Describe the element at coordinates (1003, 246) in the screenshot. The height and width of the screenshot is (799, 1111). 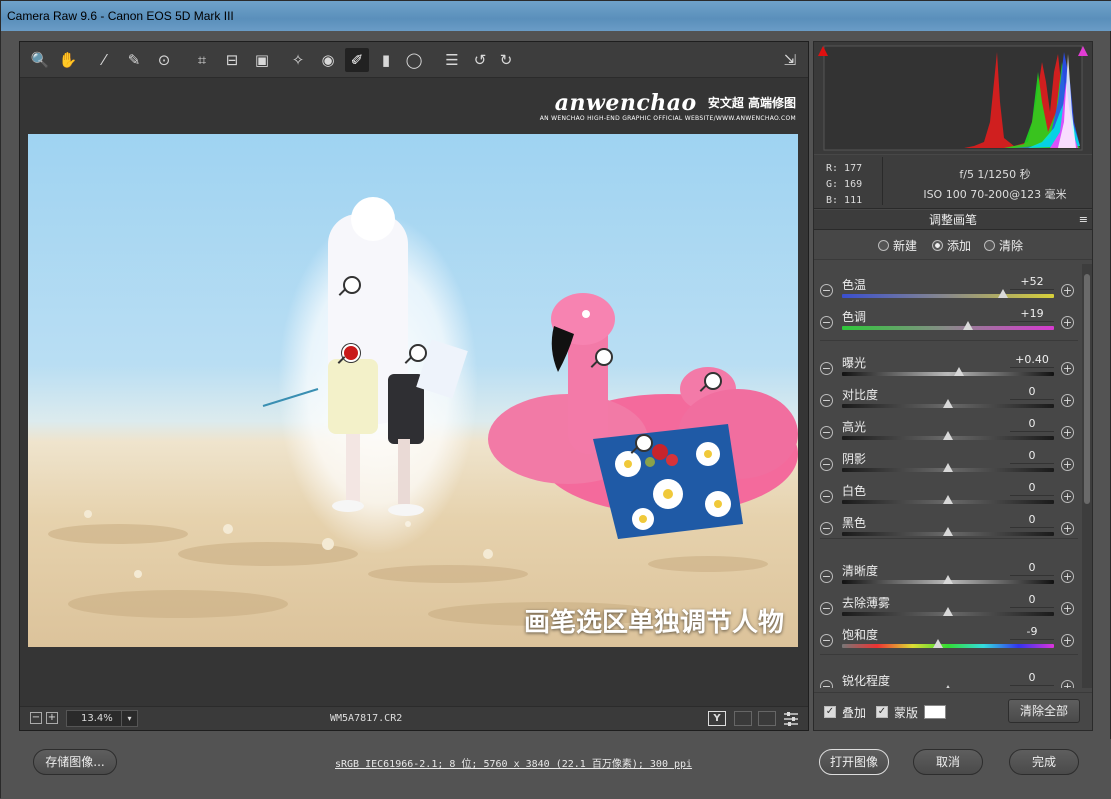
I see `mode-clear: 清除` at that location.